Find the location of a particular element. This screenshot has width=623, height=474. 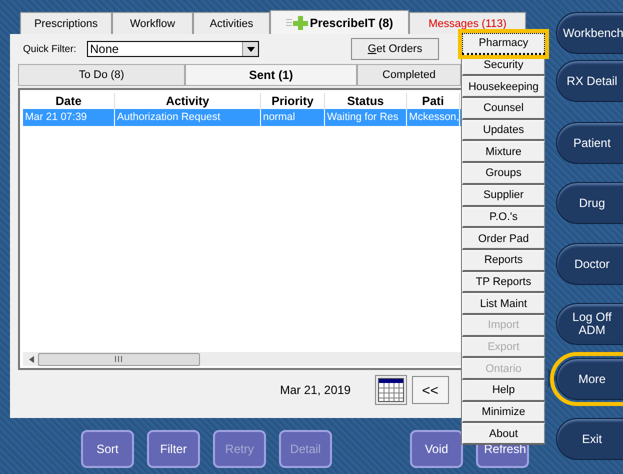

tab: Activities is located at coordinates (231, 23).